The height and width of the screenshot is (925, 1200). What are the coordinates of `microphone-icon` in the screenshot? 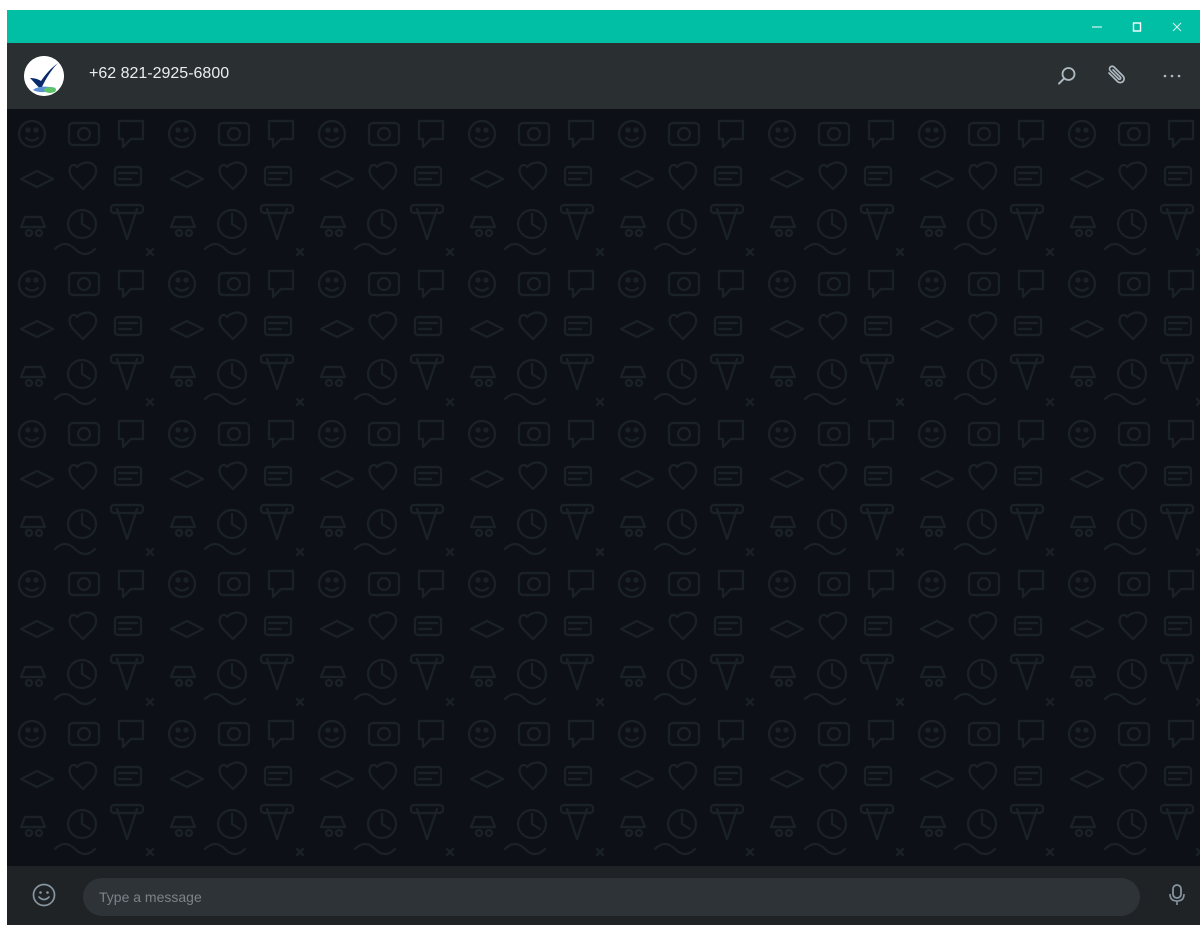 It's located at (1177, 894).